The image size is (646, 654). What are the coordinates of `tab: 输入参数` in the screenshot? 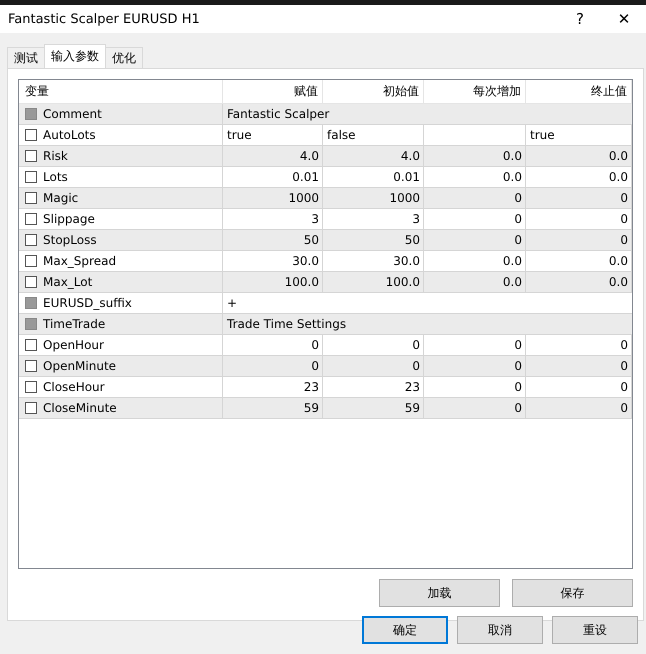 It's located at (75, 56).